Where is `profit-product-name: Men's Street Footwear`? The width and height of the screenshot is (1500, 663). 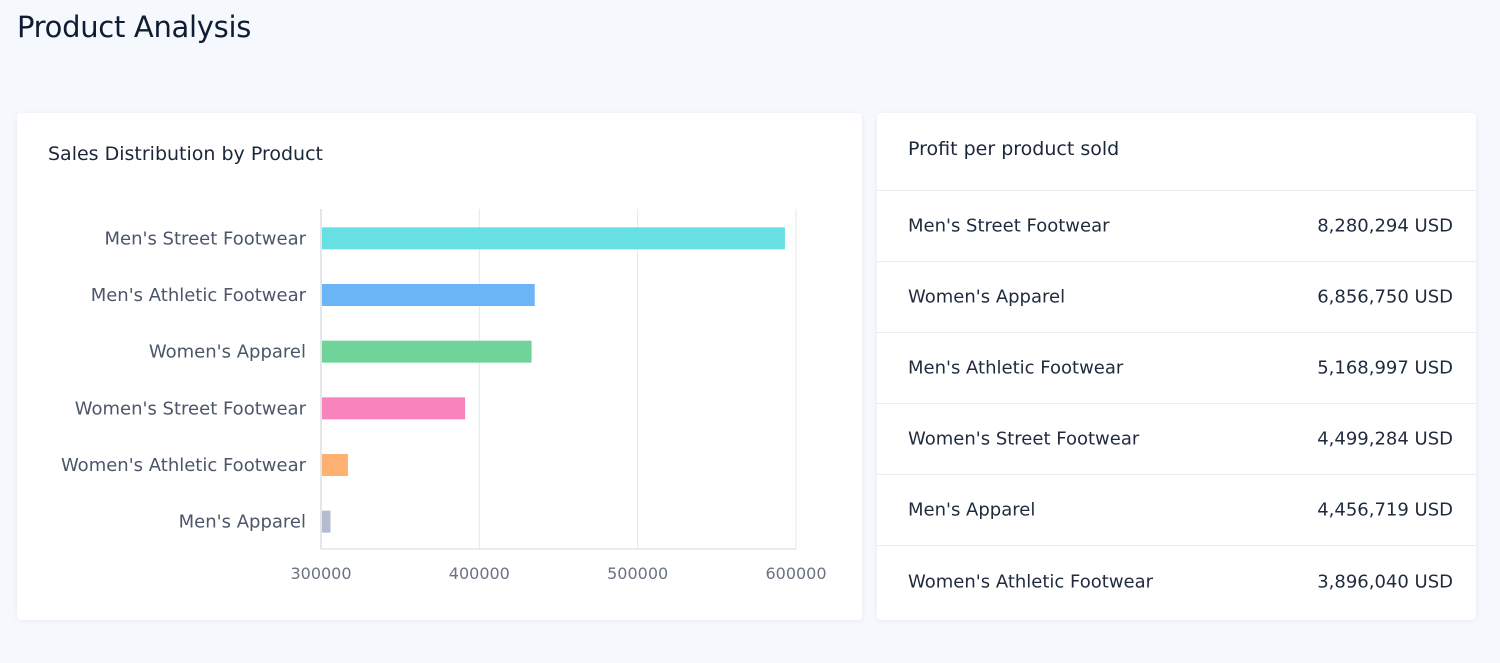 profit-product-name: Men's Street Footwear is located at coordinates (1009, 226).